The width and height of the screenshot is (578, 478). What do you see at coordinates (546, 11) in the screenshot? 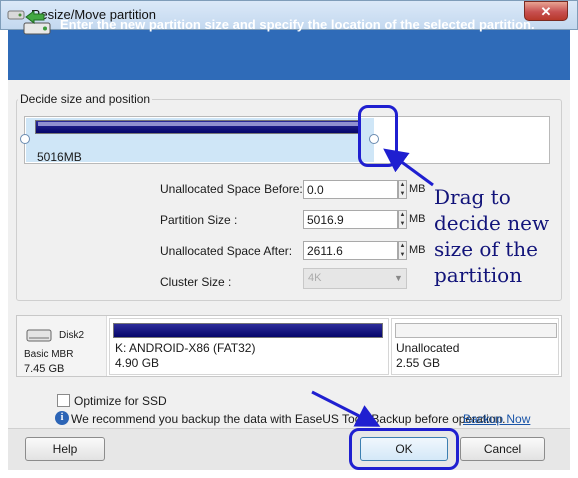
I see `close-icon: ✕` at bounding box center [546, 11].